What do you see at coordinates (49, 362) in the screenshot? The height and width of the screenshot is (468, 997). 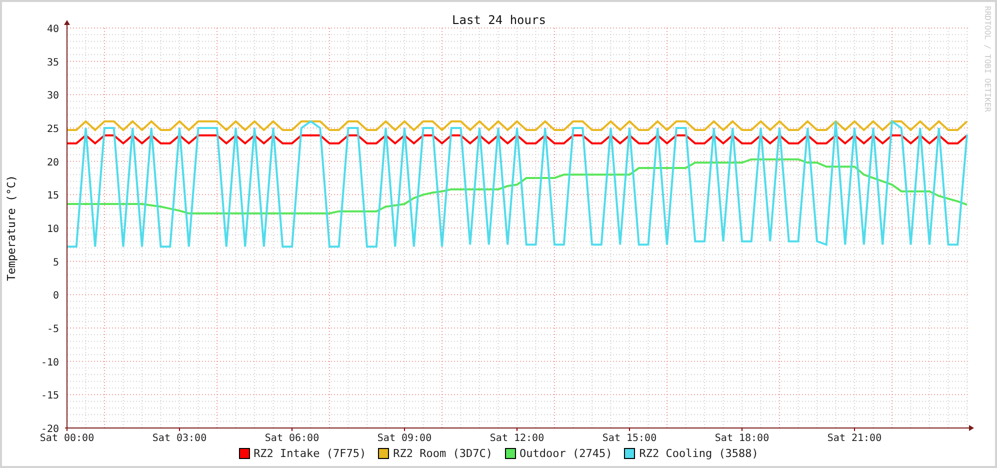 I see `y-tick-label: -10` at bounding box center [49, 362].